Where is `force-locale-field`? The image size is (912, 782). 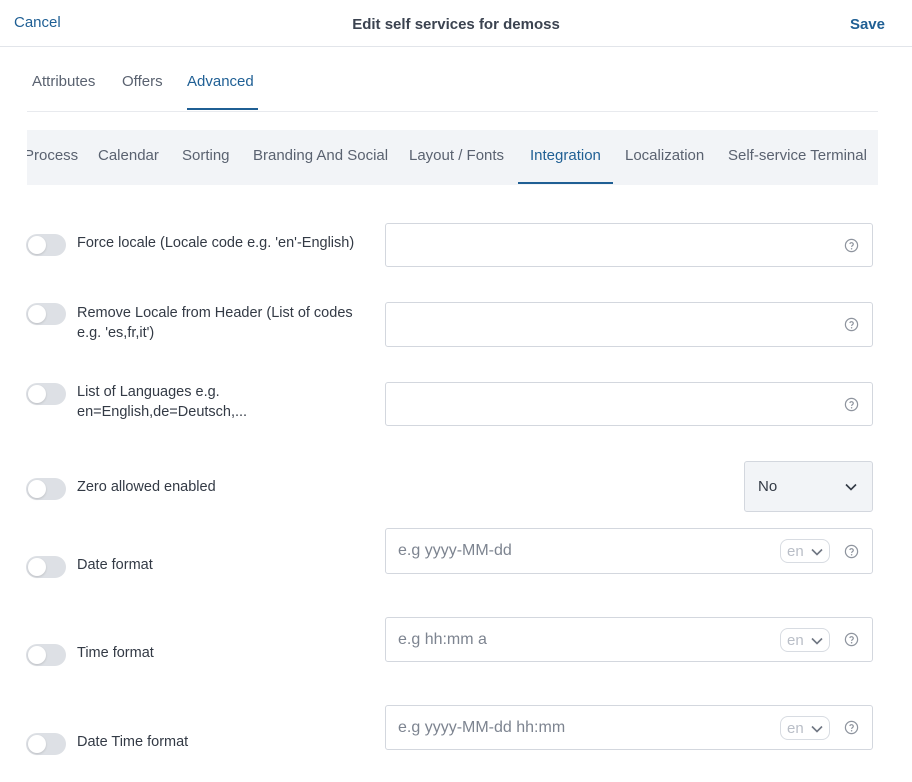 force-locale-field is located at coordinates (629, 245).